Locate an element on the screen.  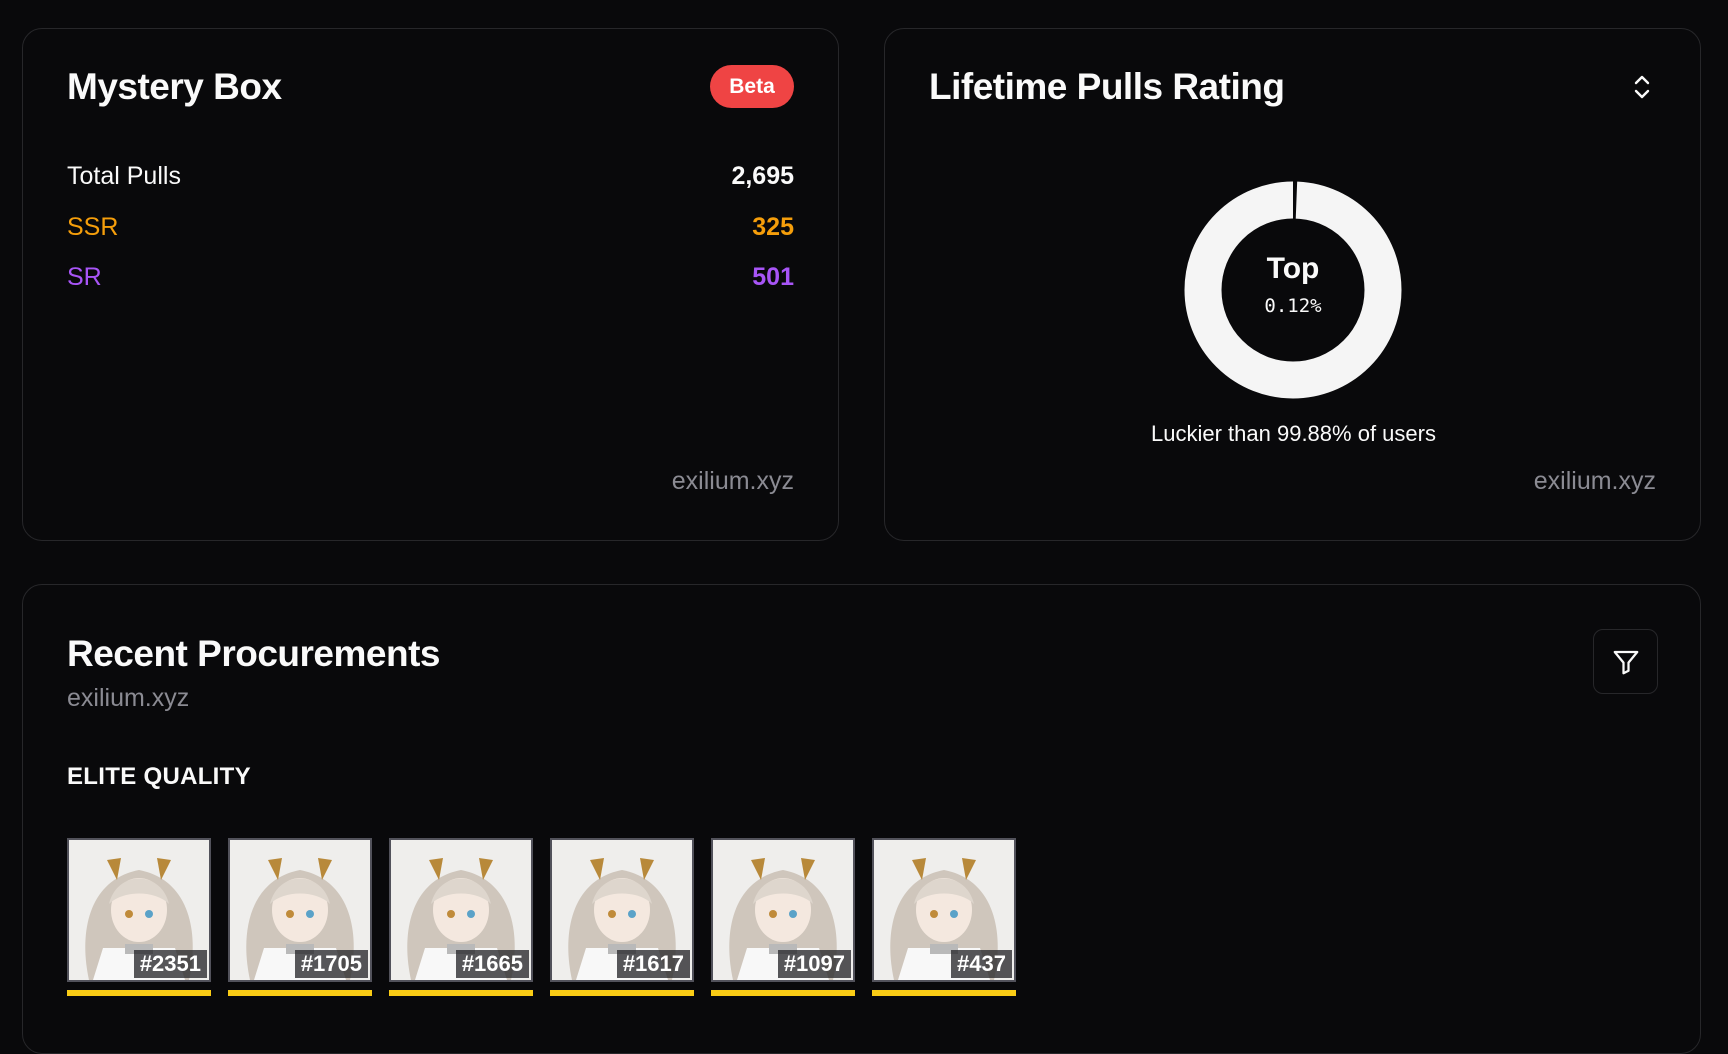
stat-row-total-pulls: Total Pulls 2,695 is located at coordinates (430, 176).